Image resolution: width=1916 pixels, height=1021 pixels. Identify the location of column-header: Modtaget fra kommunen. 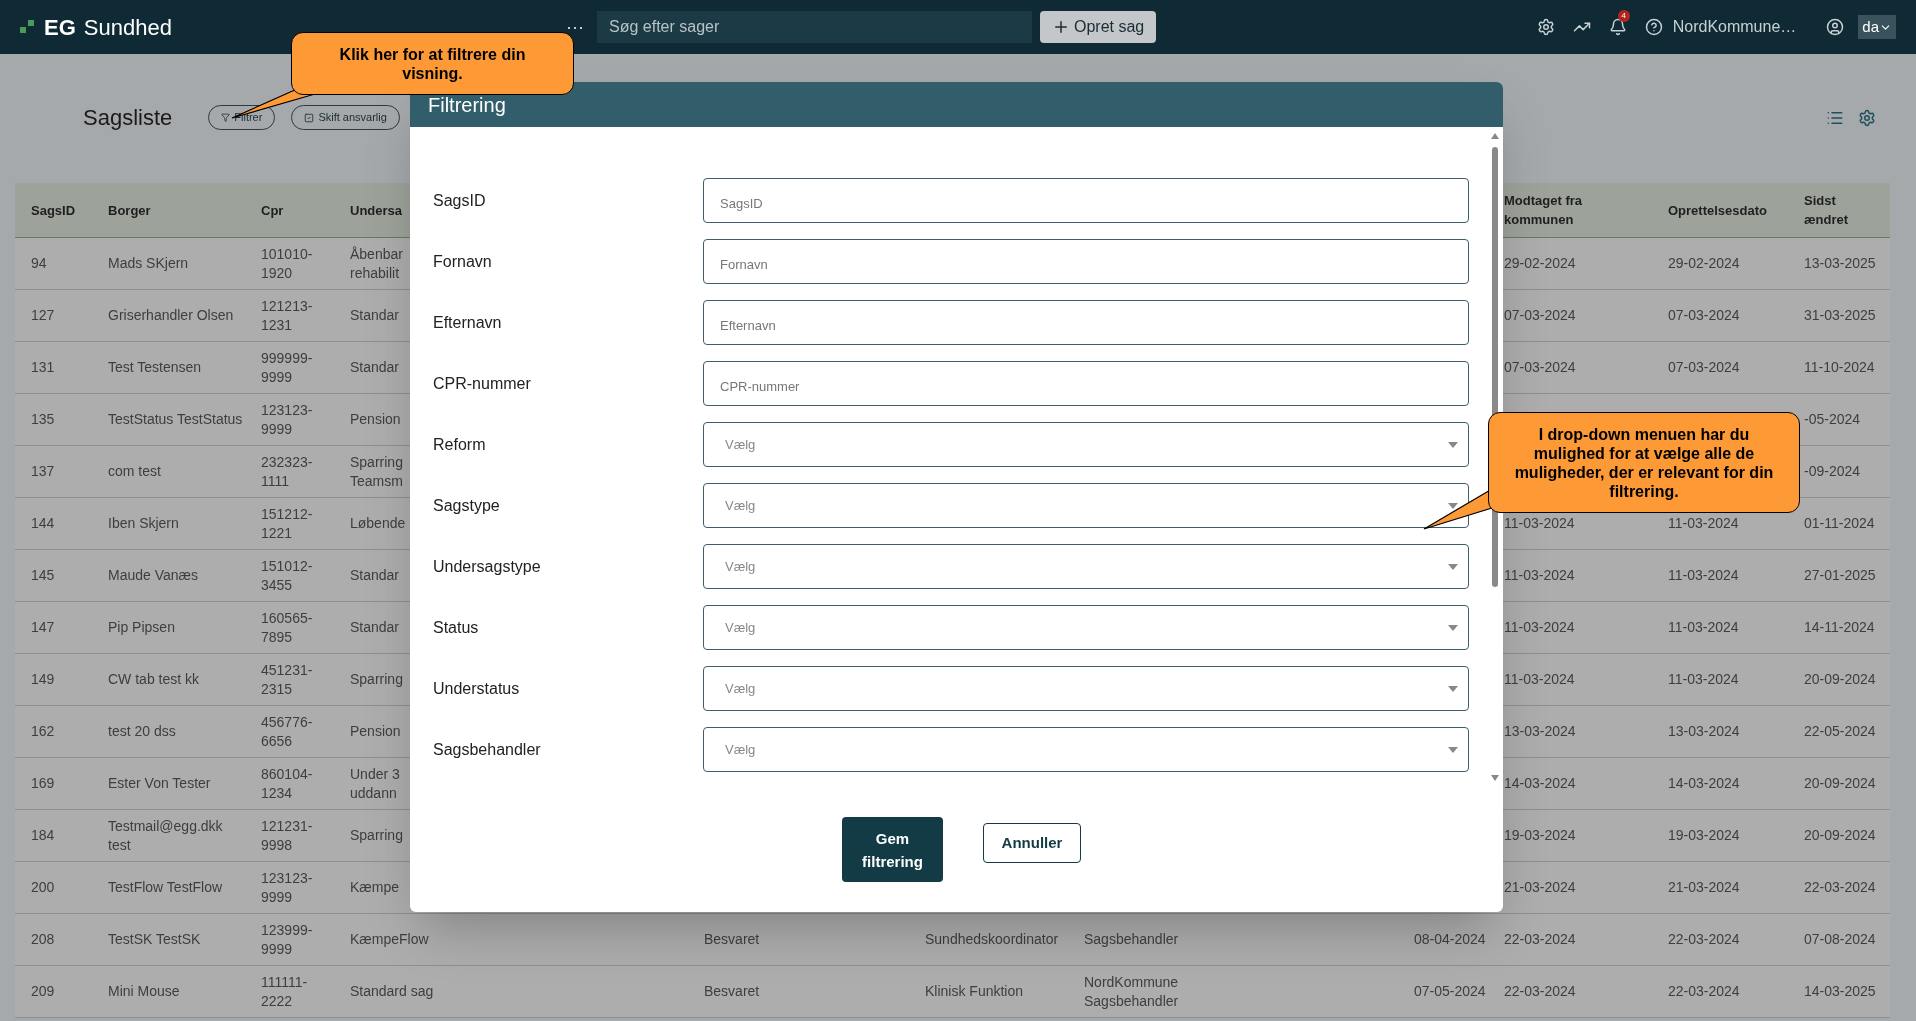
(1543, 210).